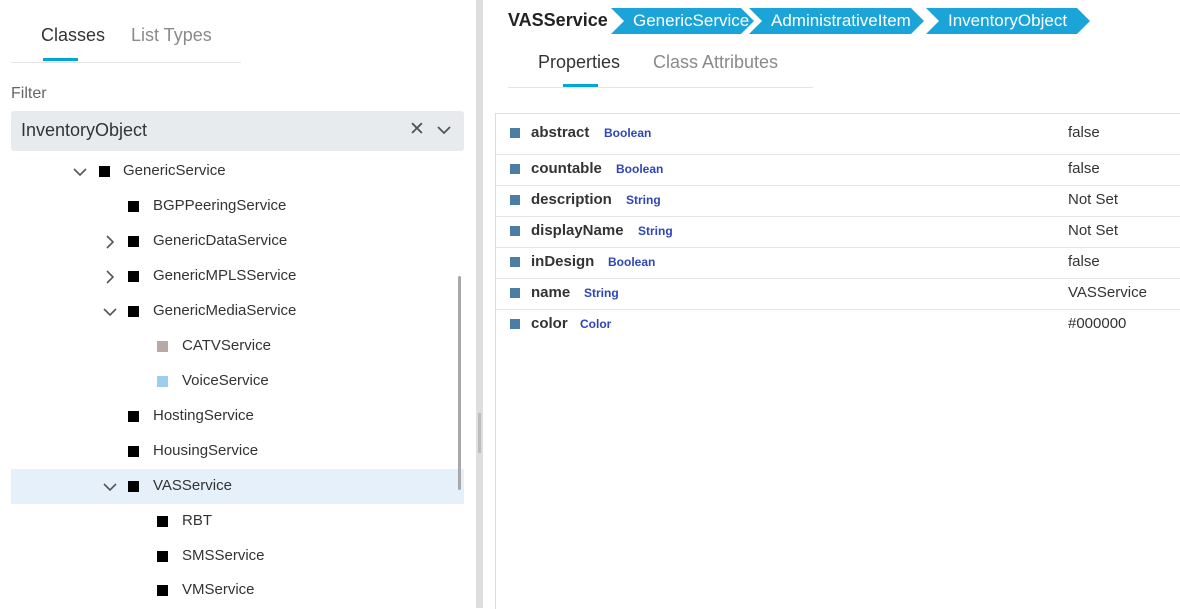  I want to click on tree-item-rbt: RBT, so click(237, 521).